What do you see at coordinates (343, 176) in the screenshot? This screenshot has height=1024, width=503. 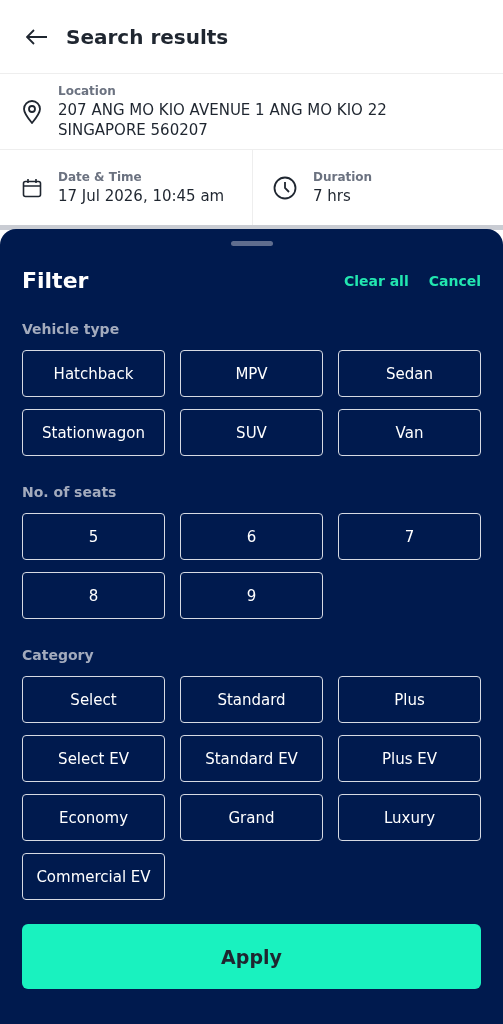 I see `duration-label: Duration` at bounding box center [343, 176].